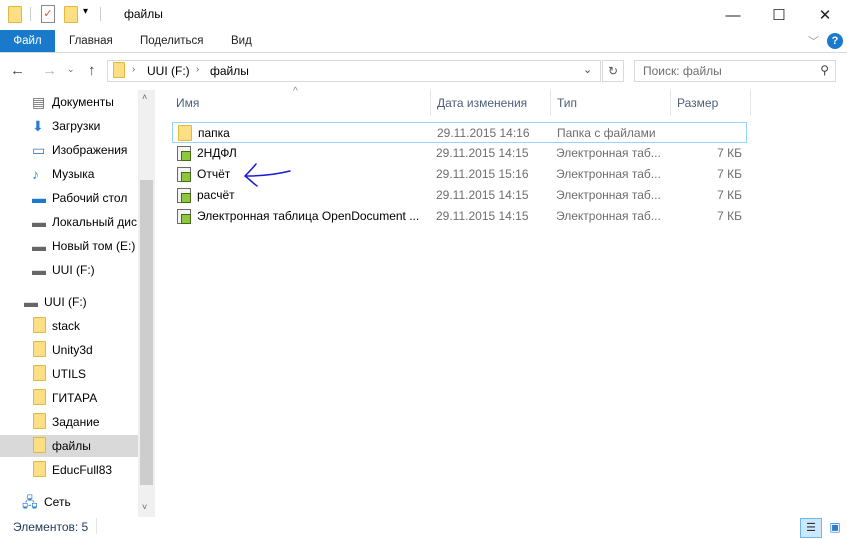 The height and width of the screenshot is (539, 847). What do you see at coordinates (354, 71) in the screenshot?
I see `address-bar: › UUI (F:) › файлы ⌄` at bounding box center [354, 71].